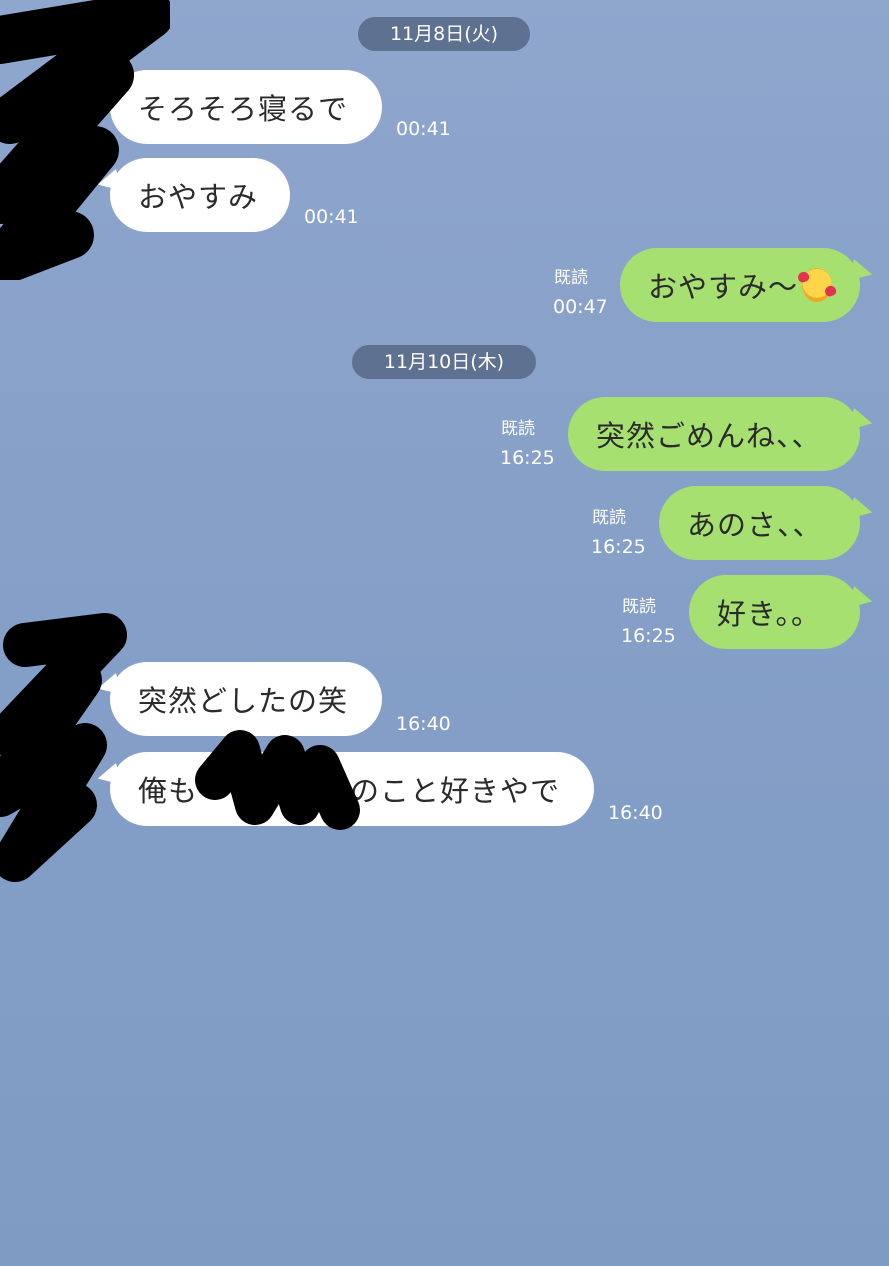 The image size is (889, 1266). What do you see at coordinates (817, 285) in the screenshot?
I see `smiling-face-with-hearts-icon` at bounding box center [817, 285].